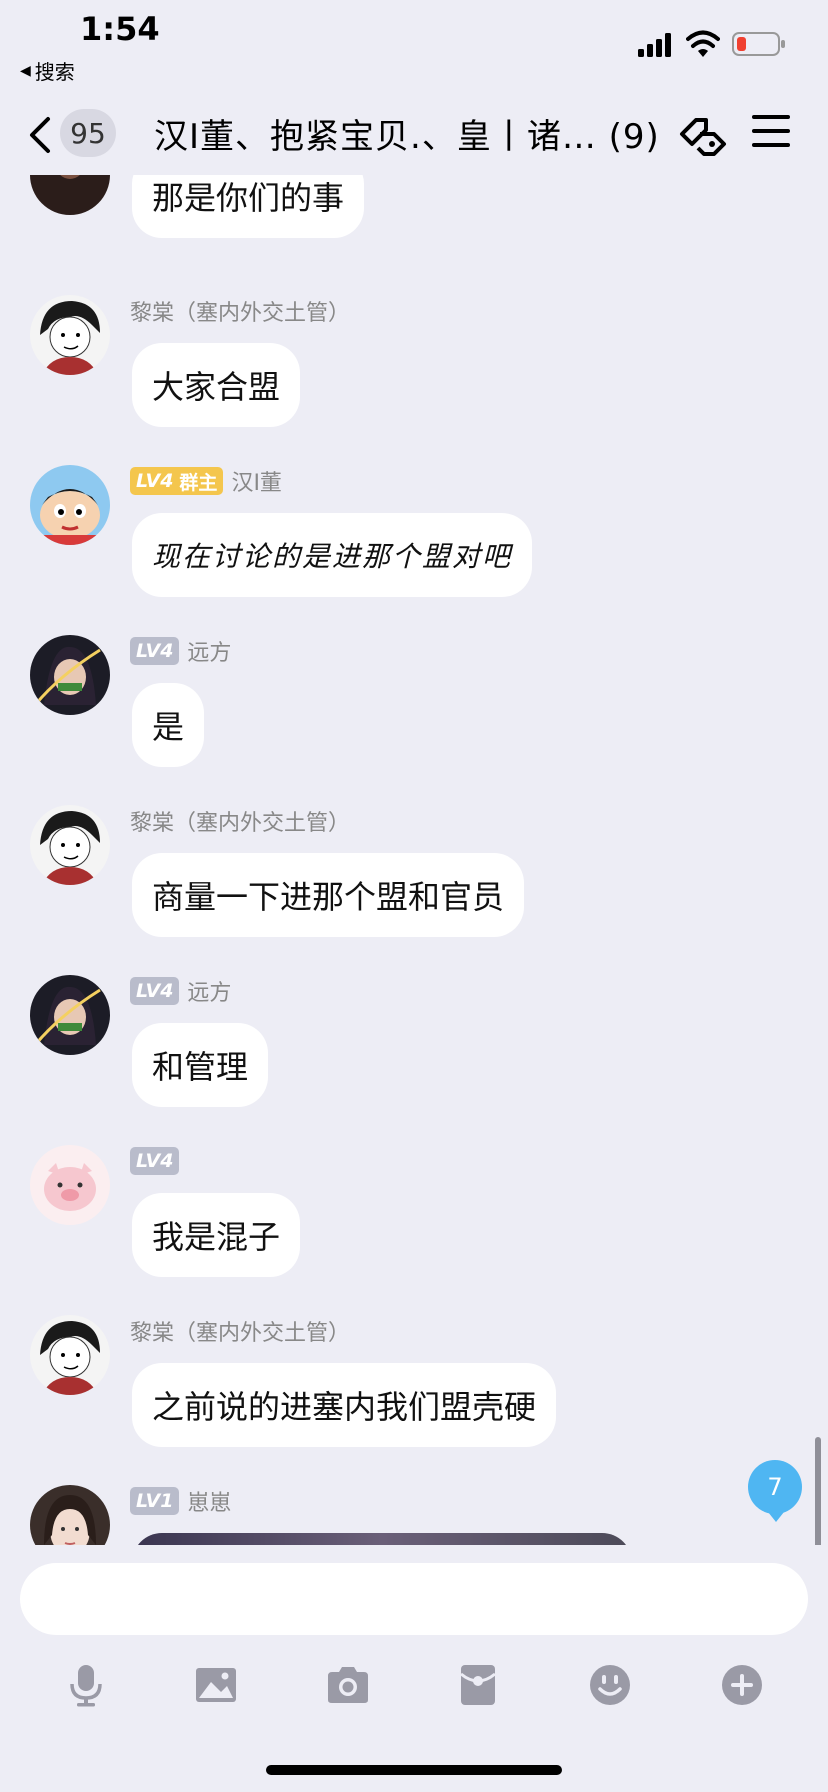 This screenshot has width=828, height=1792. Describe the element at coordinates (120, 29) in the screenshot. I see `status-time: 1:54` at that location.